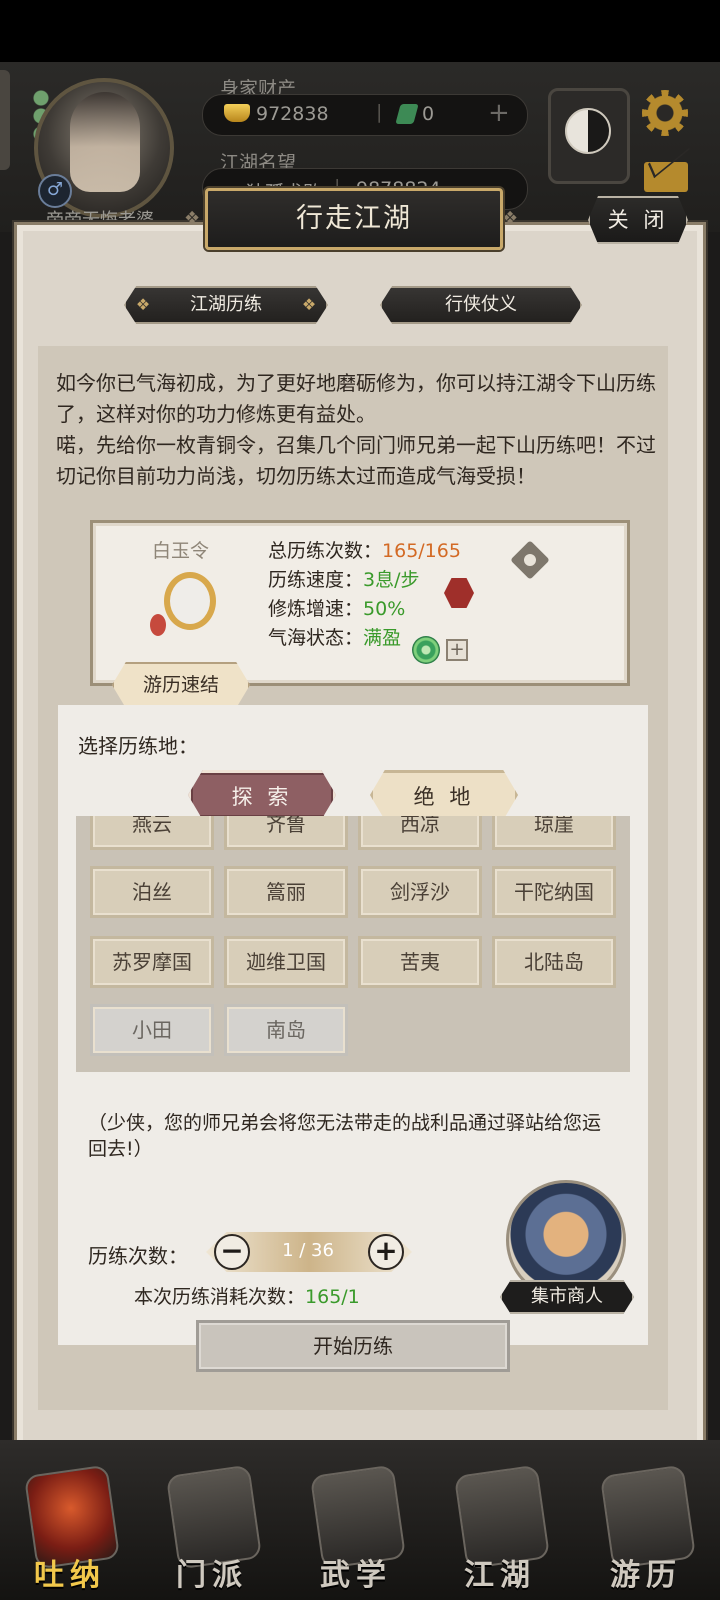  What do you see at coordinates (646, 1525) in the screenshot?
I see `nav-item-travel: 游历` at bounding box center [646, 1525].